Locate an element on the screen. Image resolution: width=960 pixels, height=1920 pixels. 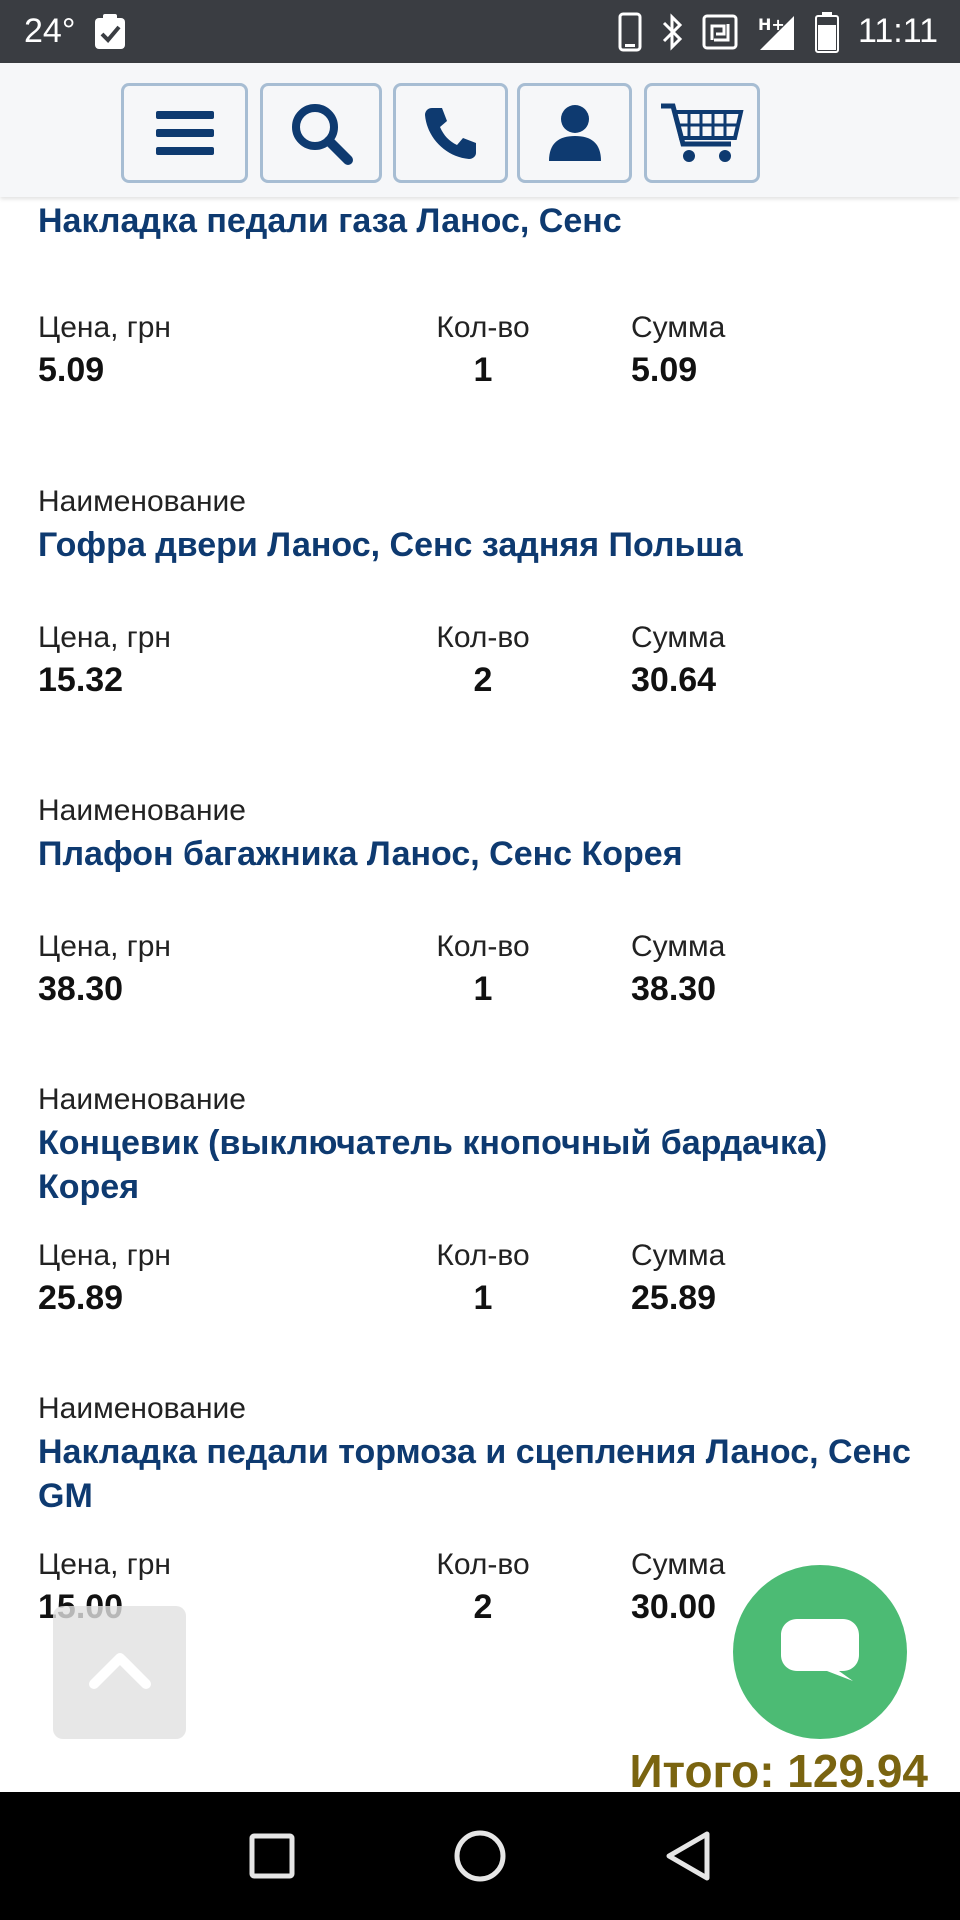
sum-column: Сумма 30.64 is located at coordinates (678, 661).